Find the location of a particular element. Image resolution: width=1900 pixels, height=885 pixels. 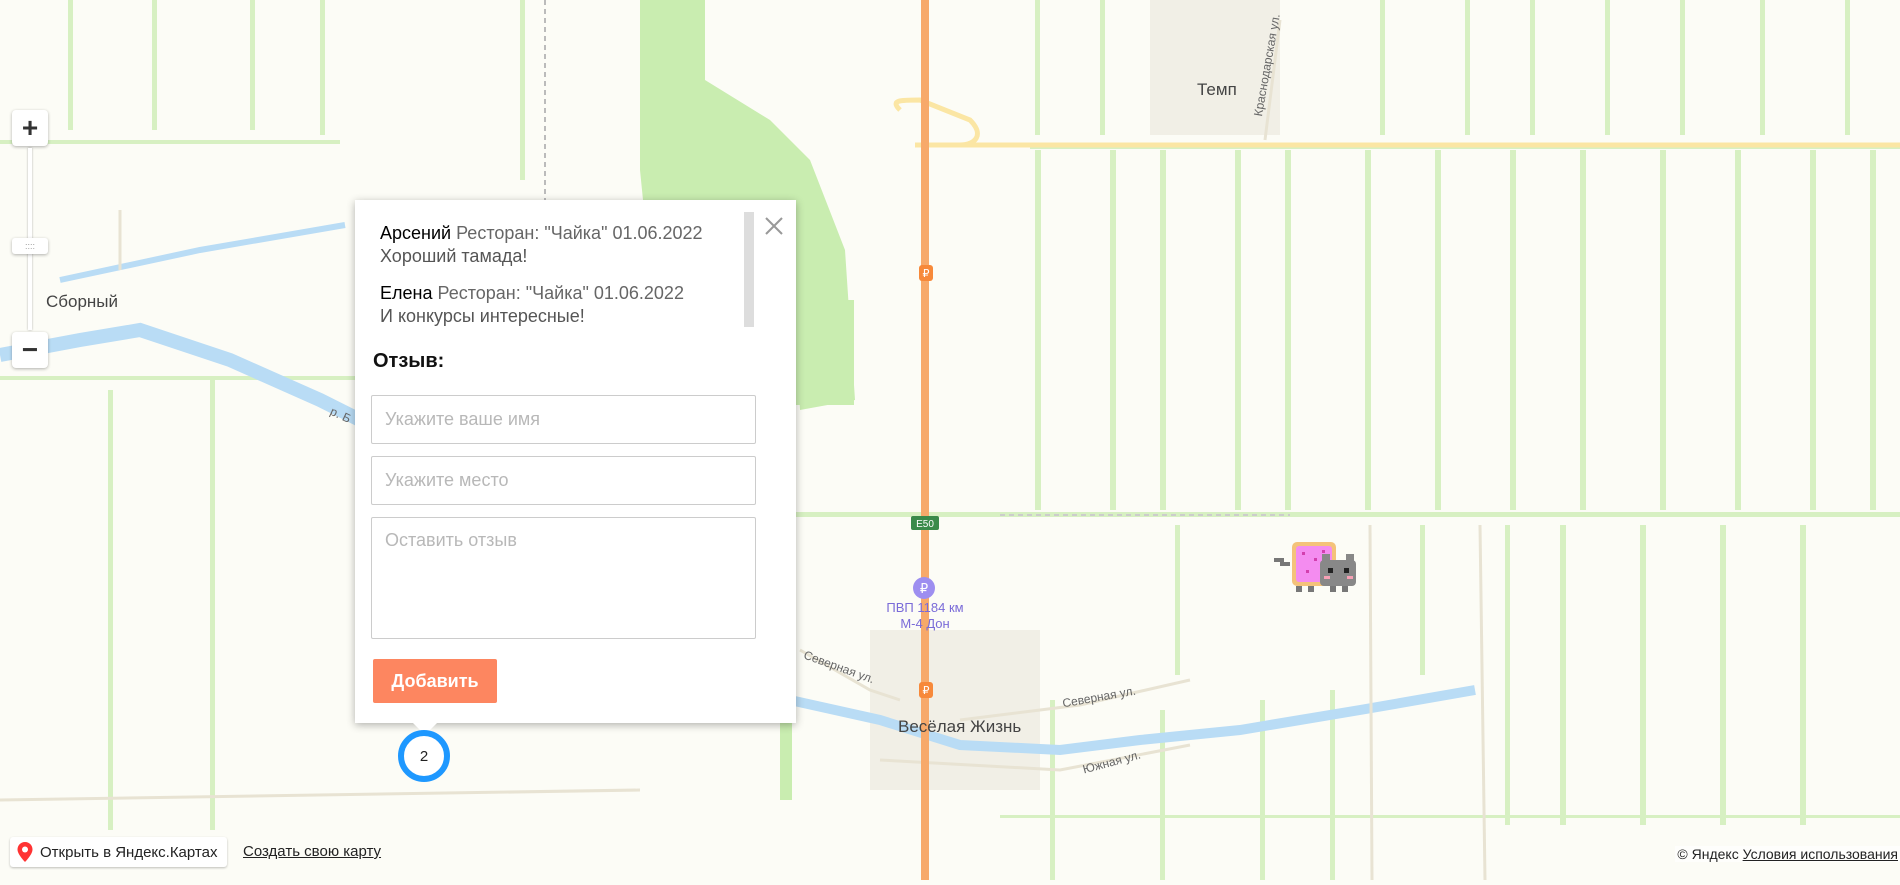

place-input is located at coordinates (563, 480).